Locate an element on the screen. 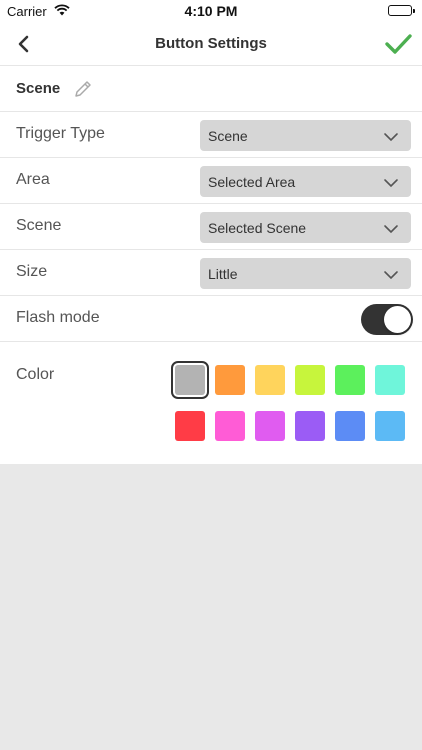 The image size is (422, 750). size-row: Size Little is located at coordinates (211, 273).